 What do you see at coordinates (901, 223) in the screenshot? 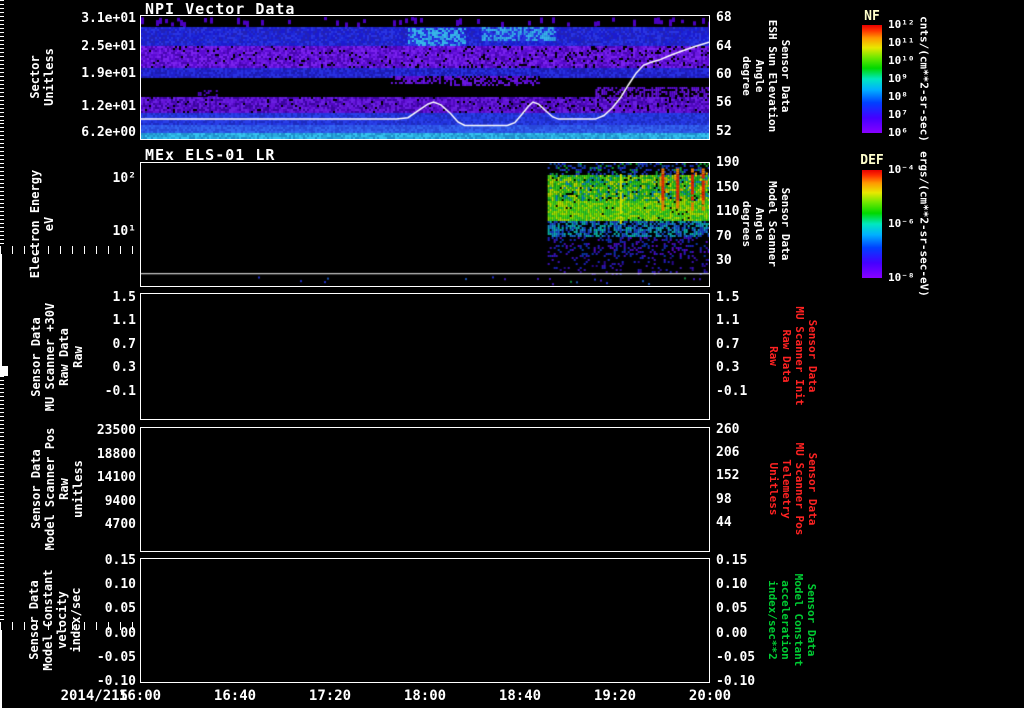
I see `colorbar-tick-label: 10⁻⁶` at bounding box center [901, 223].